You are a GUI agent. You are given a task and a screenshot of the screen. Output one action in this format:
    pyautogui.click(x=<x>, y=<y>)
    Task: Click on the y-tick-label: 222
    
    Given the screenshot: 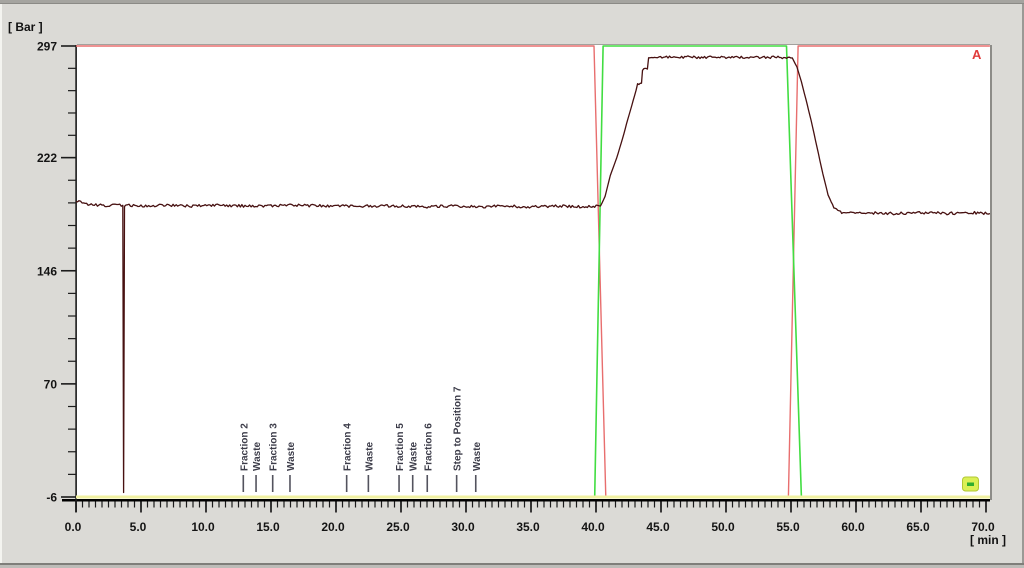 What is the action you would take?
    pyautogui.click(x=47, y=158)
    